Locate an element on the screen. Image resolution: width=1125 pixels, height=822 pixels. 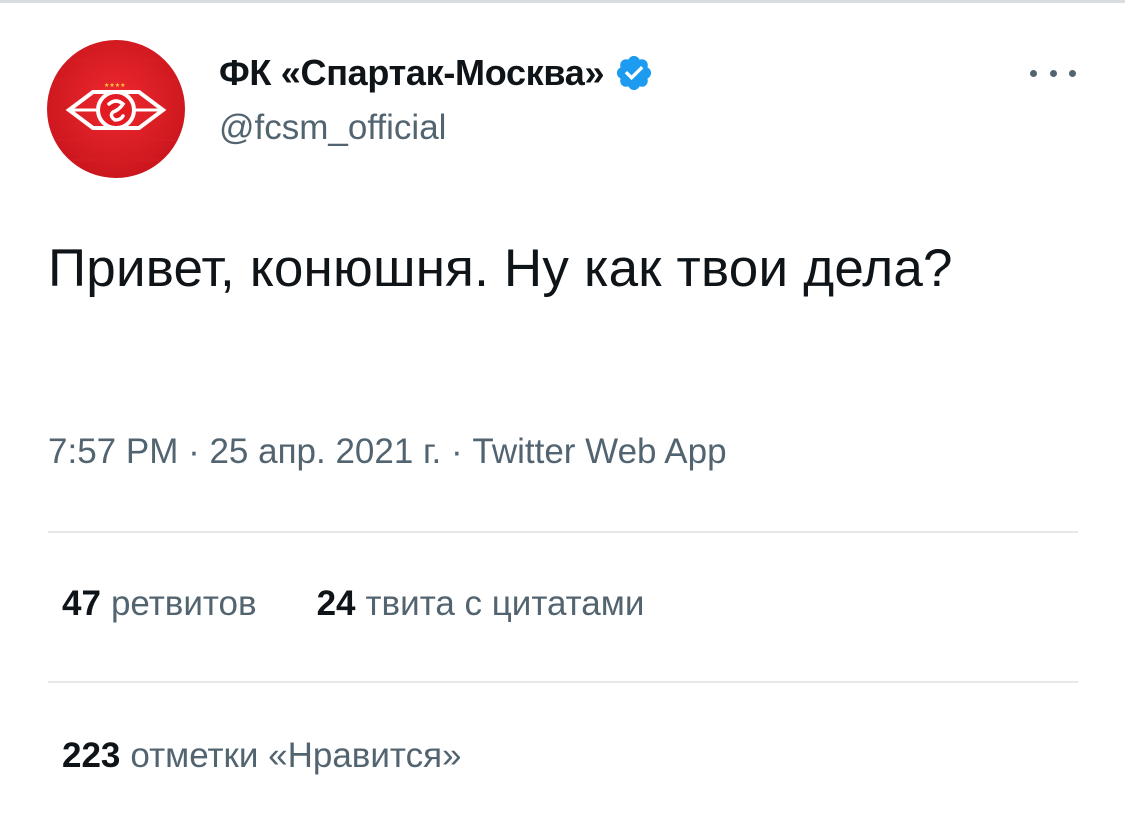
retweets-stat: 47 ретвитов is located at coordinates (159, 604).